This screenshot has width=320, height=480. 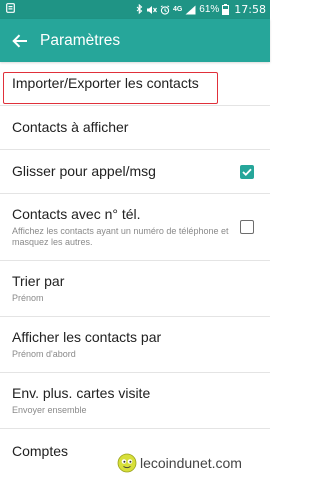 I want to click on network-type: 4G, so click(x=177, y=9).